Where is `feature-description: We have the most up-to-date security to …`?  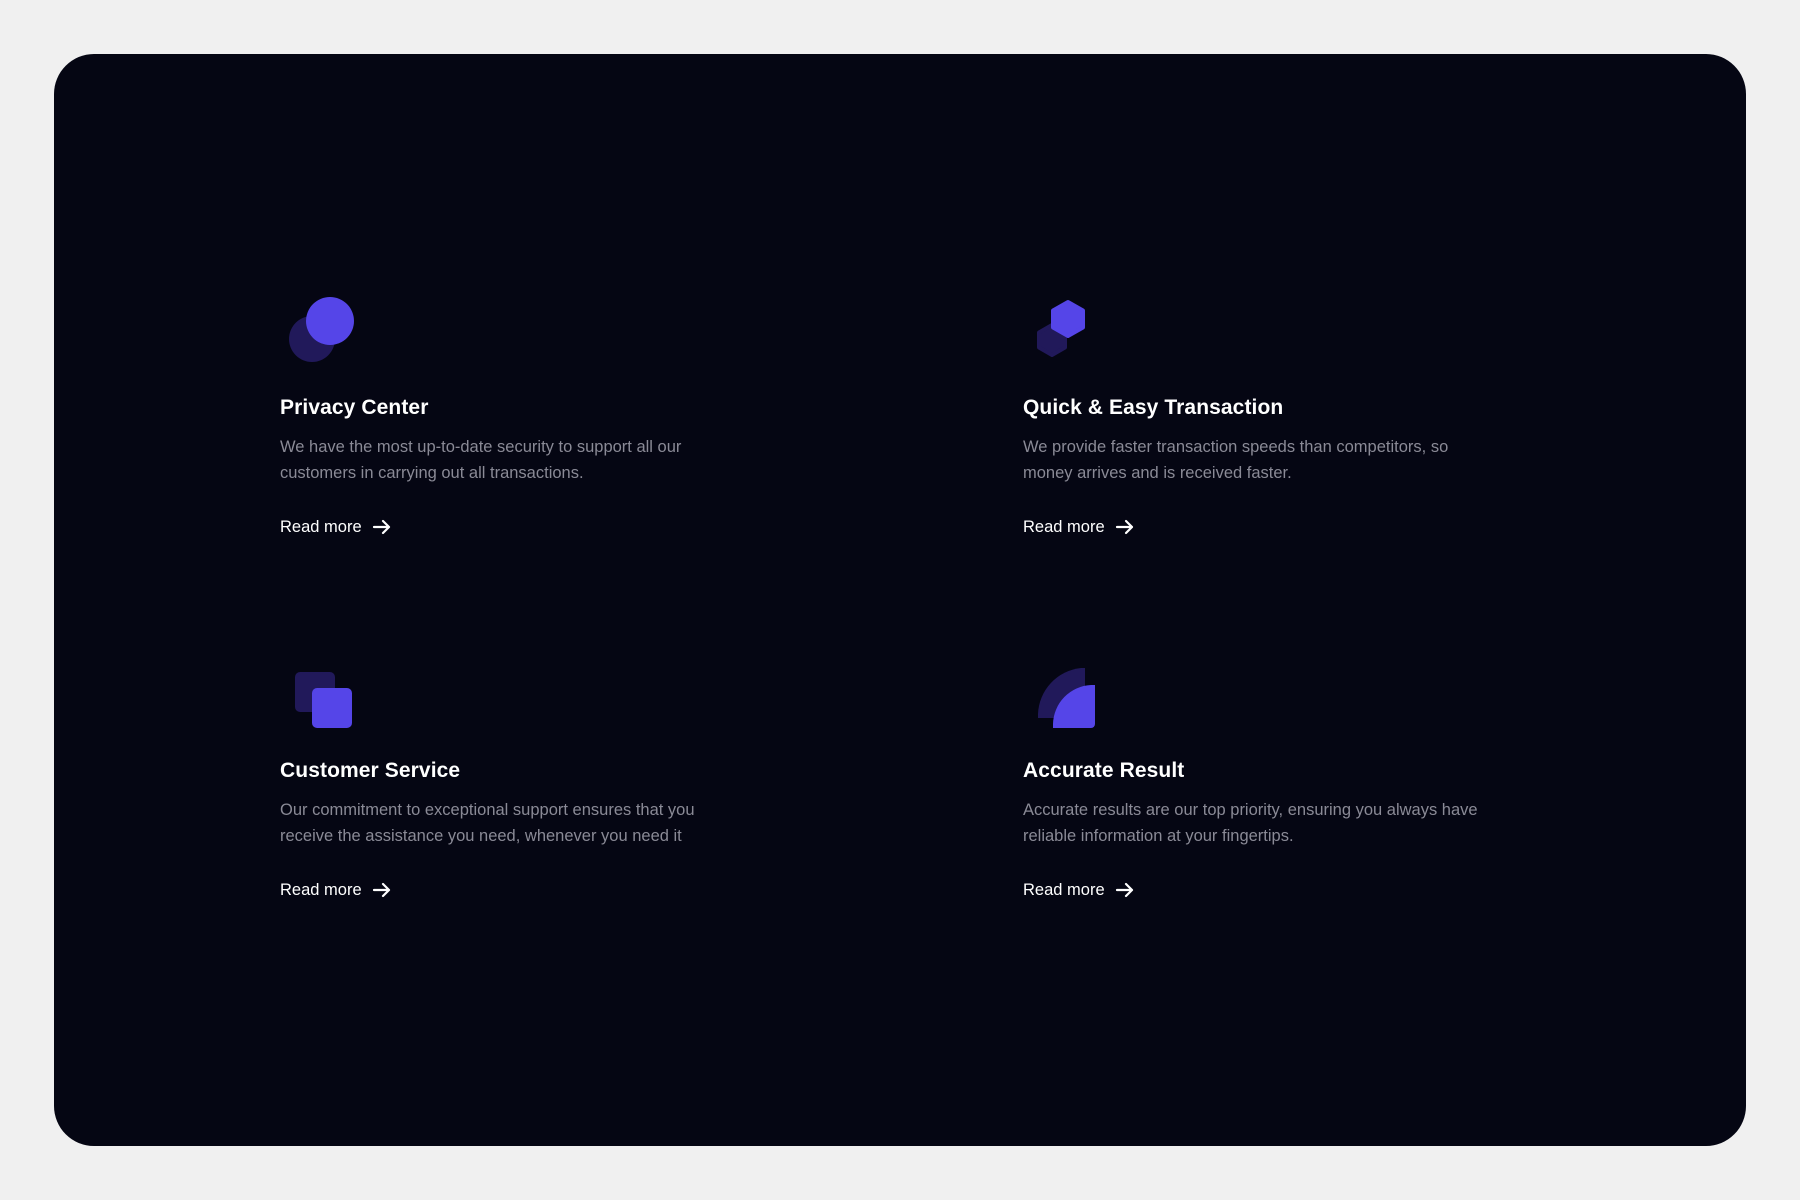 feature-description: We have the most up-to-date security to … is located at coordinates (481, 460).